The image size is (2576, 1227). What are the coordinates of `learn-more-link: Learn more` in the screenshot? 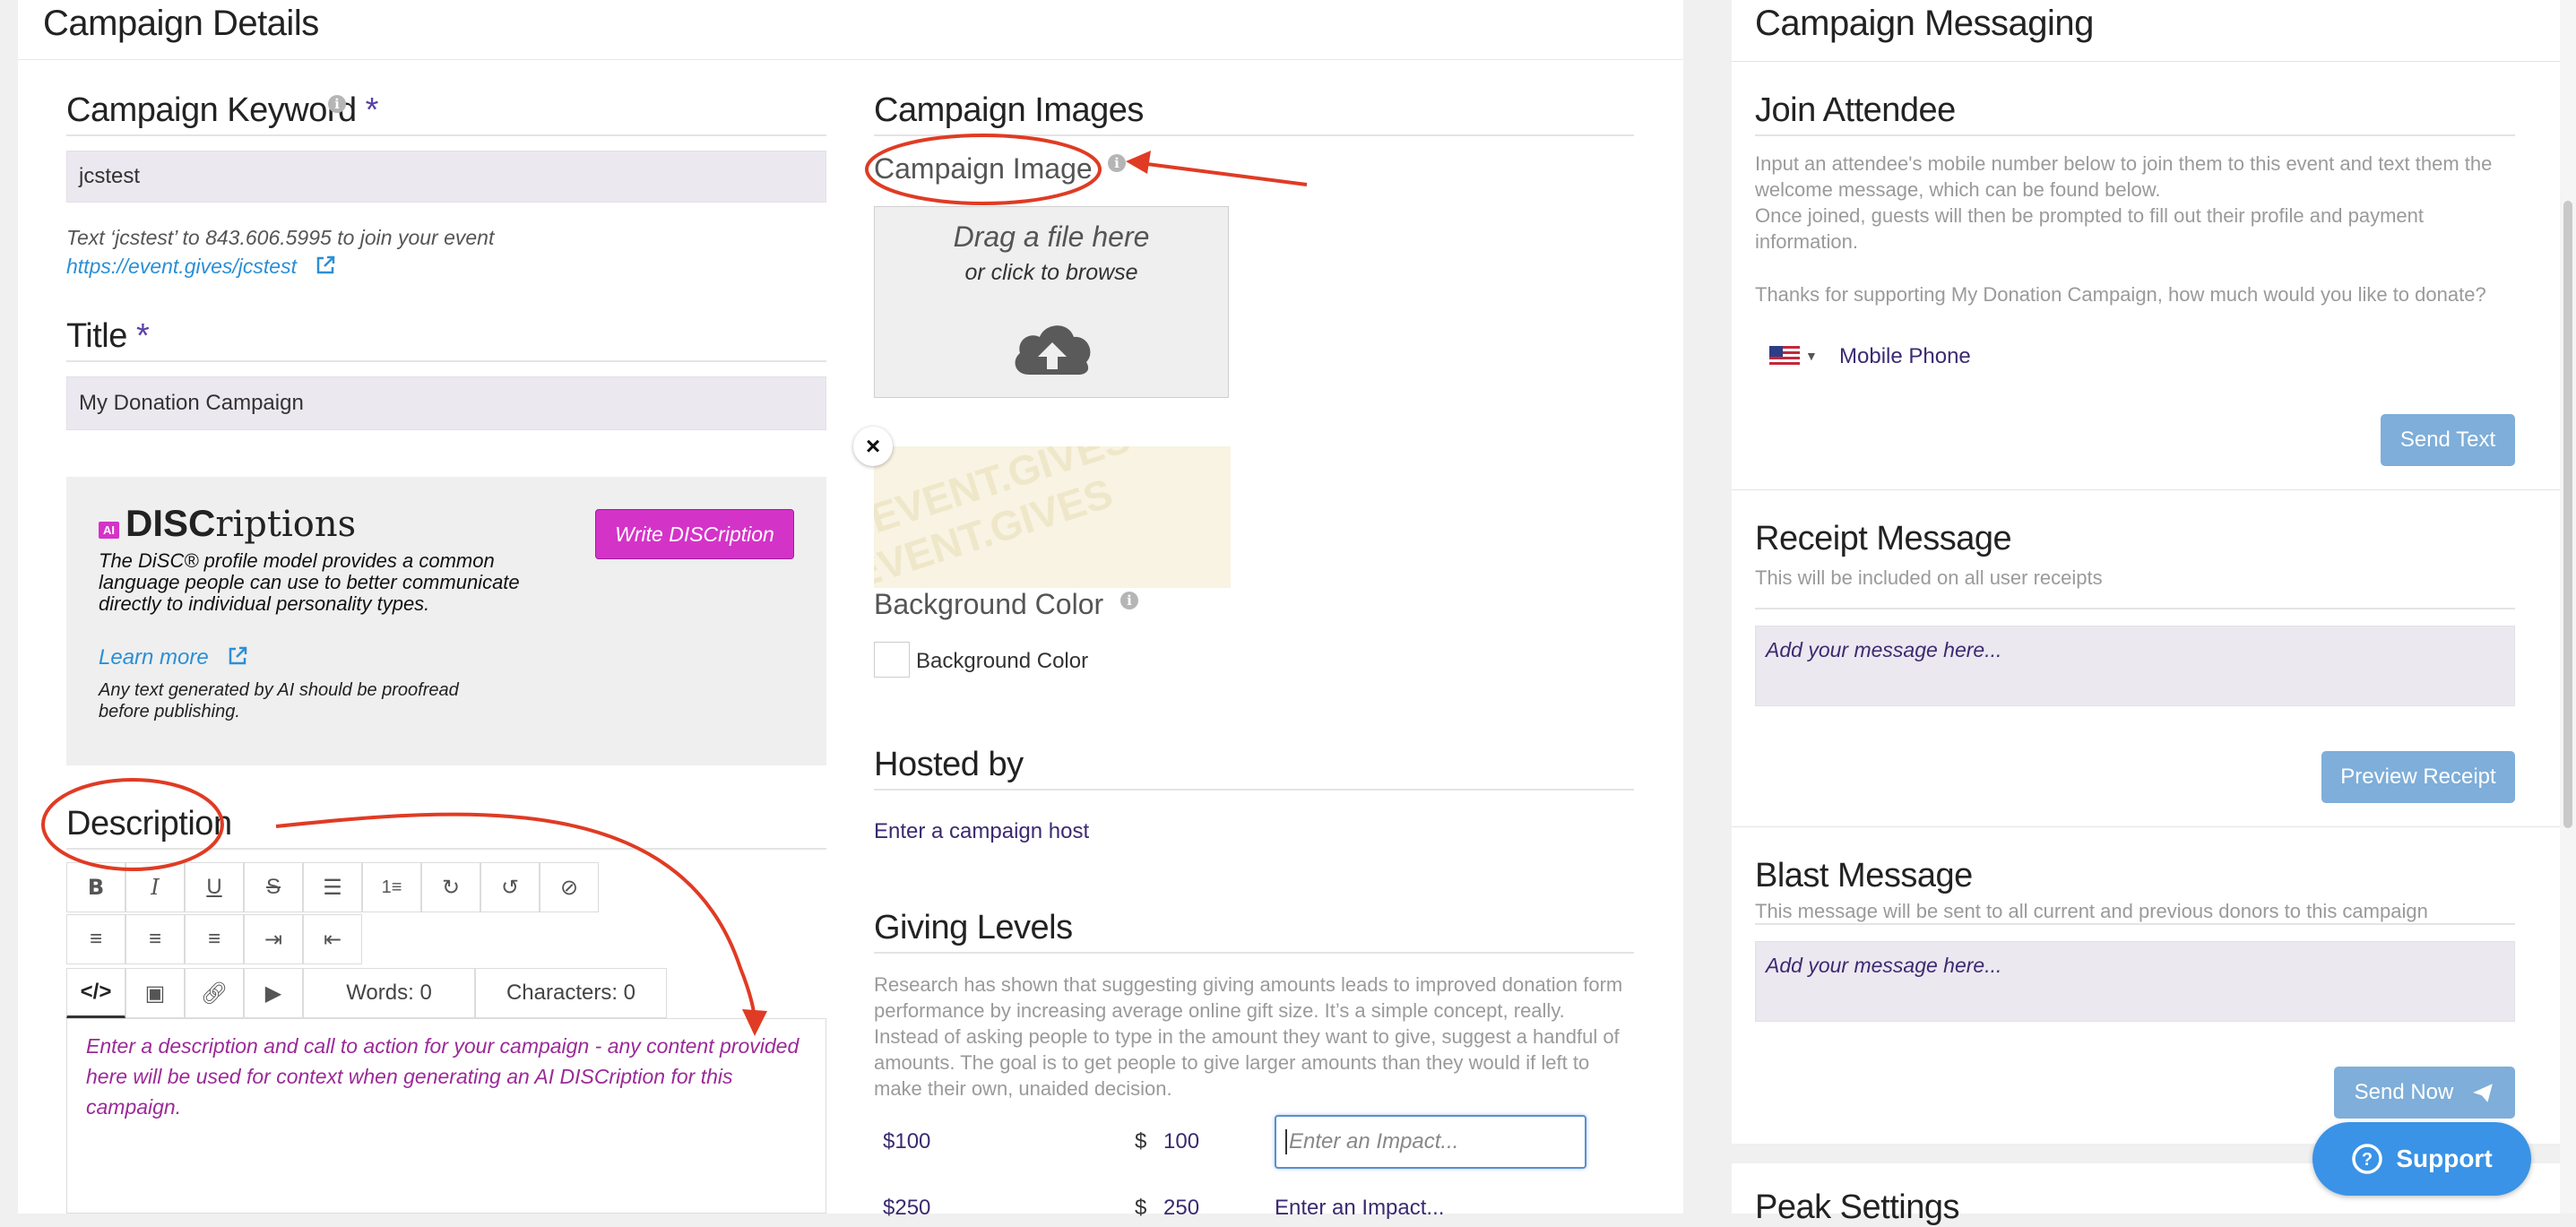 It's located at (173, 657).